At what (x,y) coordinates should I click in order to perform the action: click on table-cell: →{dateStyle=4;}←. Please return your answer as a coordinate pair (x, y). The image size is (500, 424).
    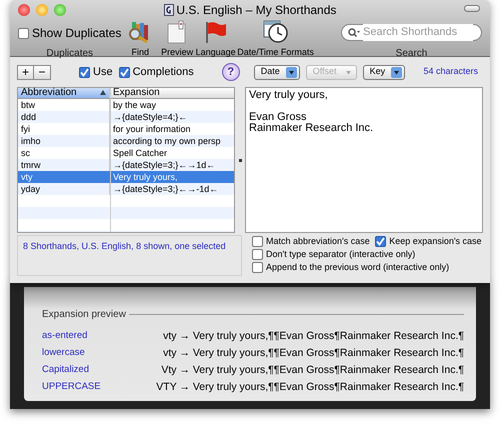
    Looking at the image, I should click on (150, 117).